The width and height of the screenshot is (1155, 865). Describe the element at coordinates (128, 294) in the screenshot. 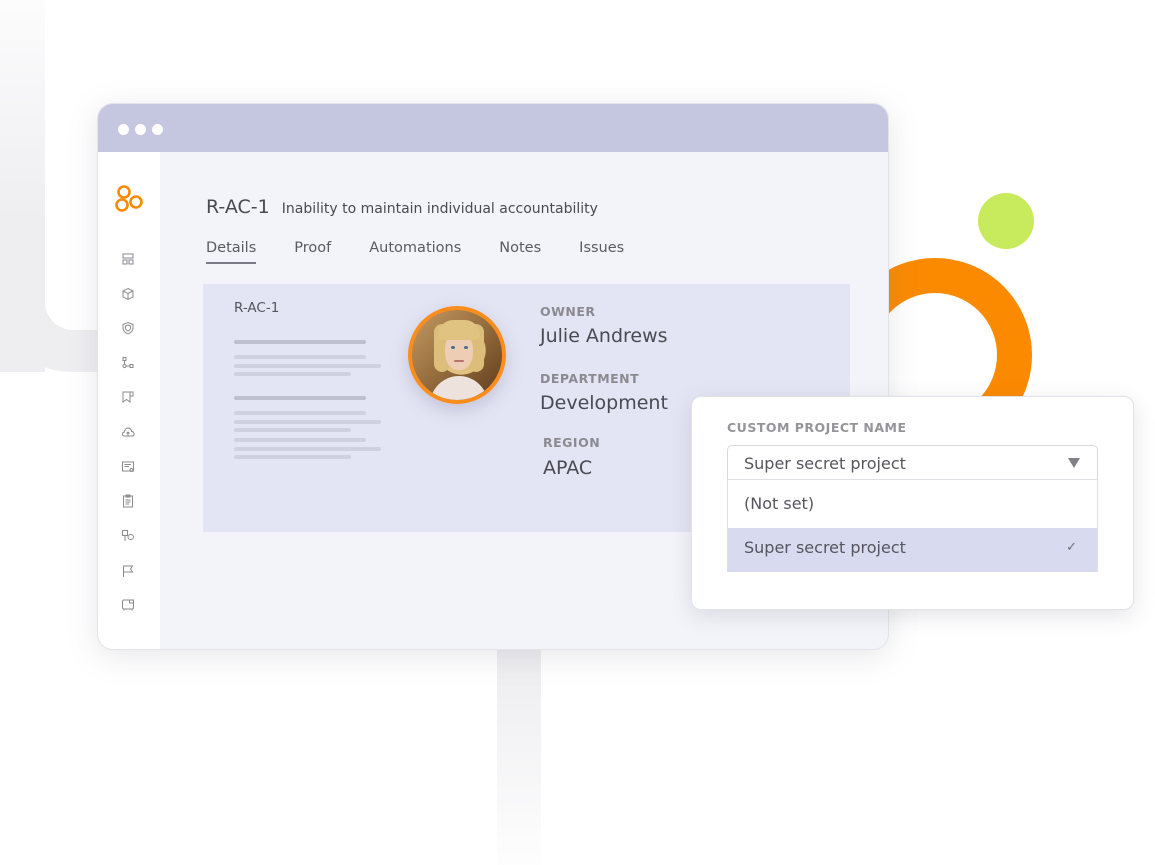

I see `cube-icon` at that location.